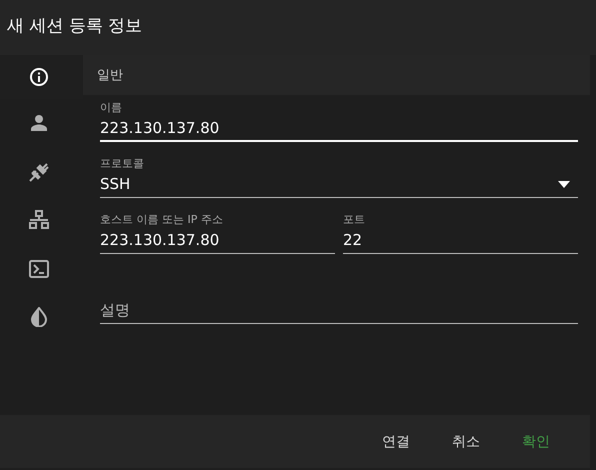 This screenshot has width=596, height=470. I want to click on terminal-icon, so click(38, 269).